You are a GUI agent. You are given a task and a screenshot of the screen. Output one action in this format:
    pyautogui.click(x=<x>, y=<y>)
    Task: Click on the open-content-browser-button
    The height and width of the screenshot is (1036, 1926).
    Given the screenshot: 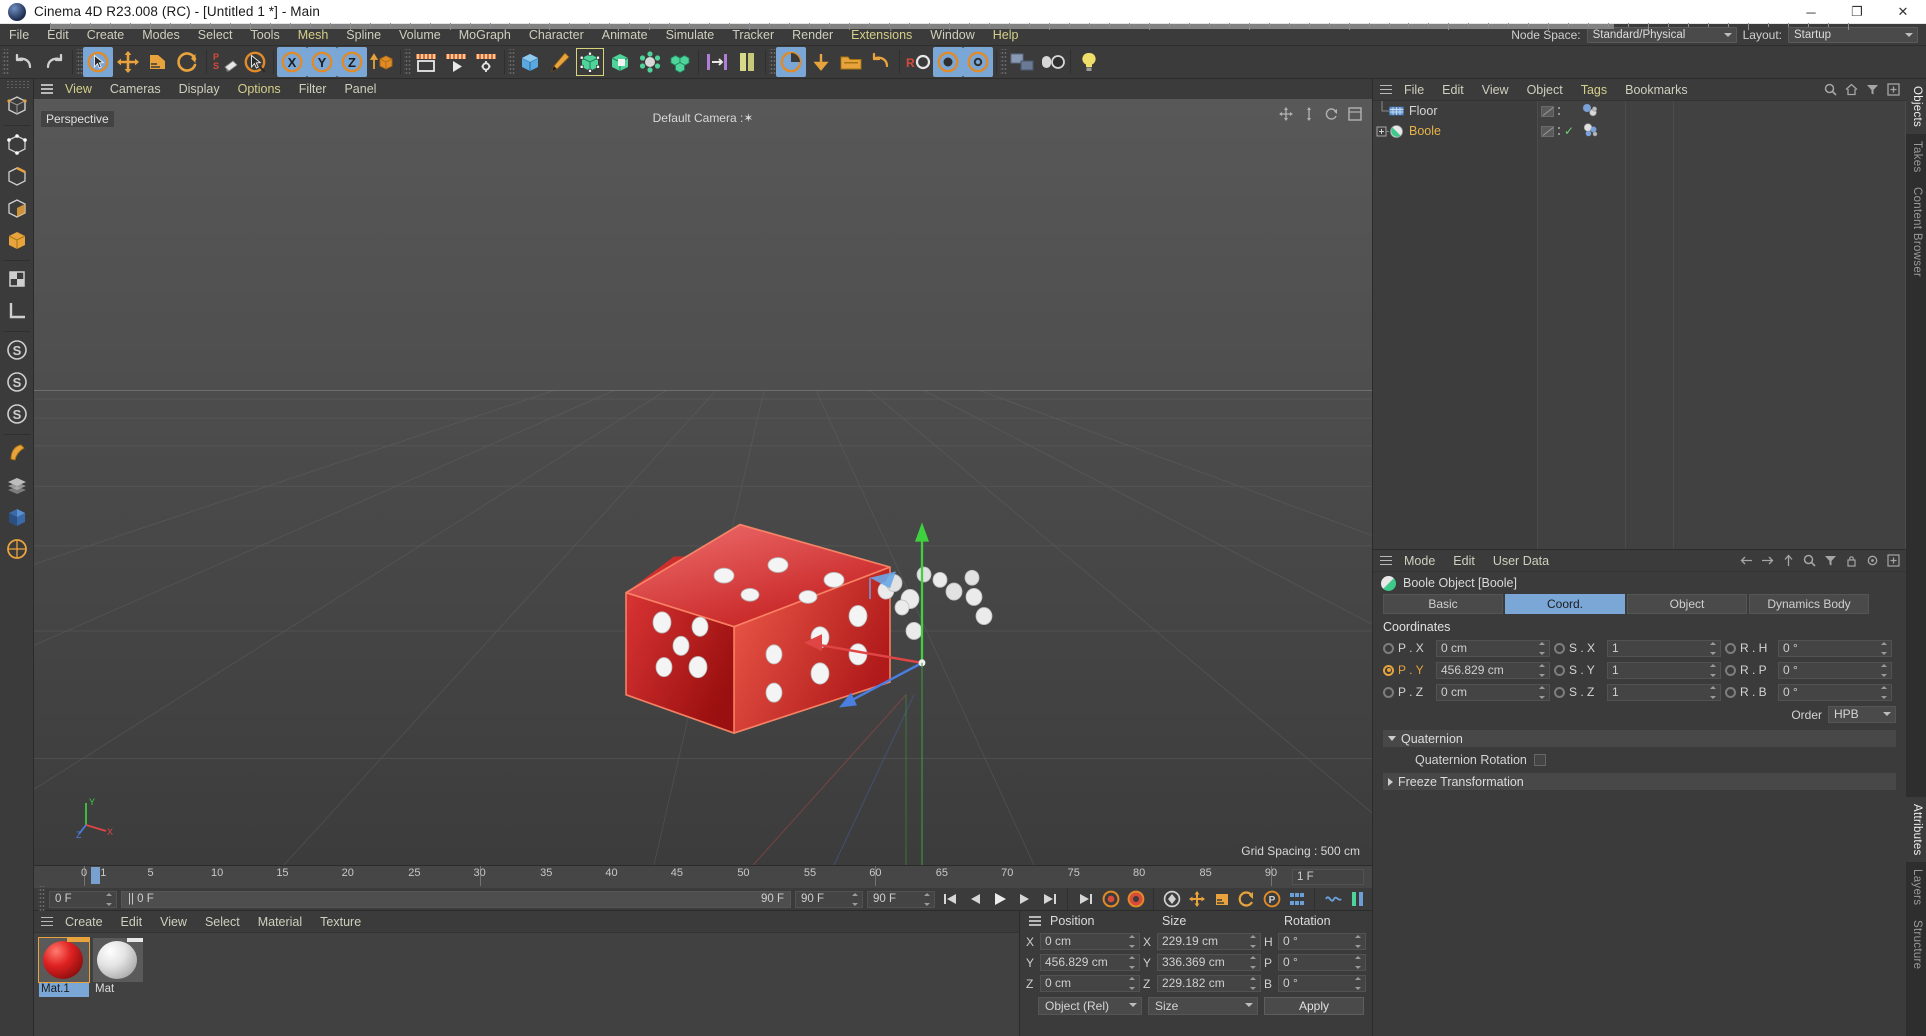 What is the action you would take?
    pyautogui.click(x=851, y=62)
    